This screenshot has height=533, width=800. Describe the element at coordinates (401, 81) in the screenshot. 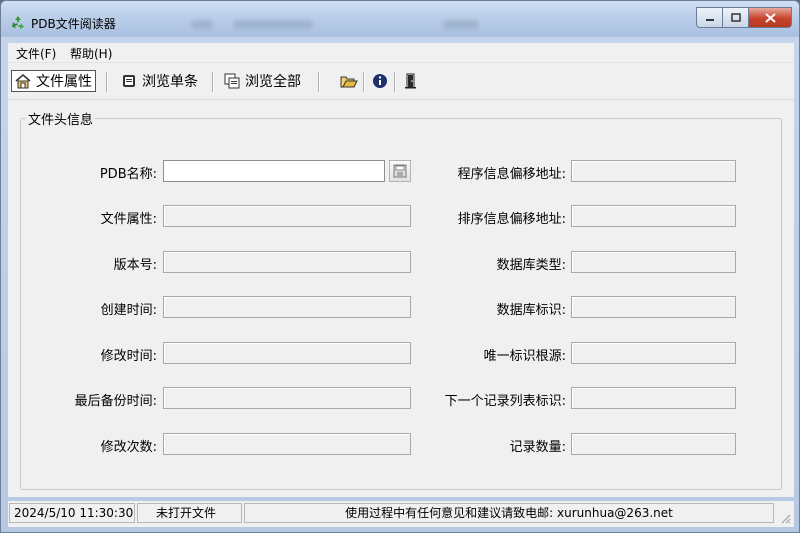

I see `toolbar: 文件属性 浏览单条 浏览全部` at that location.